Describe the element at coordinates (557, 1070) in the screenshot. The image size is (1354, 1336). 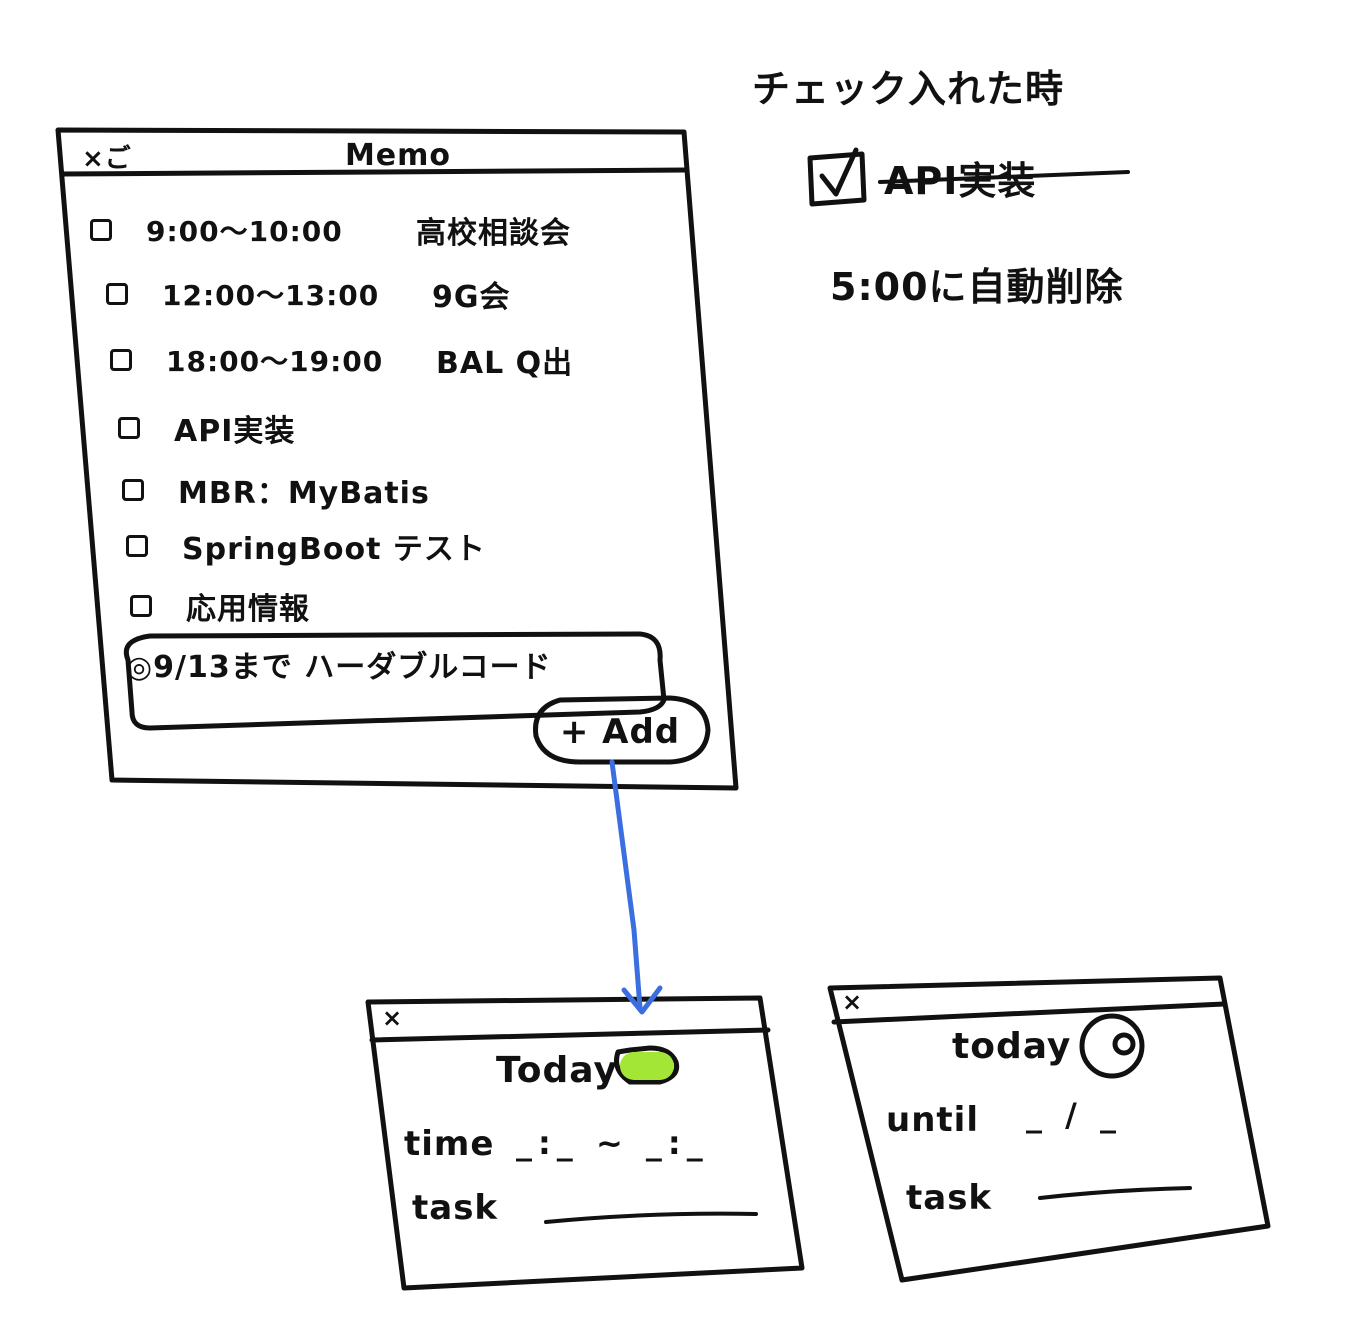
I see `today-time-title: Today` at that location.